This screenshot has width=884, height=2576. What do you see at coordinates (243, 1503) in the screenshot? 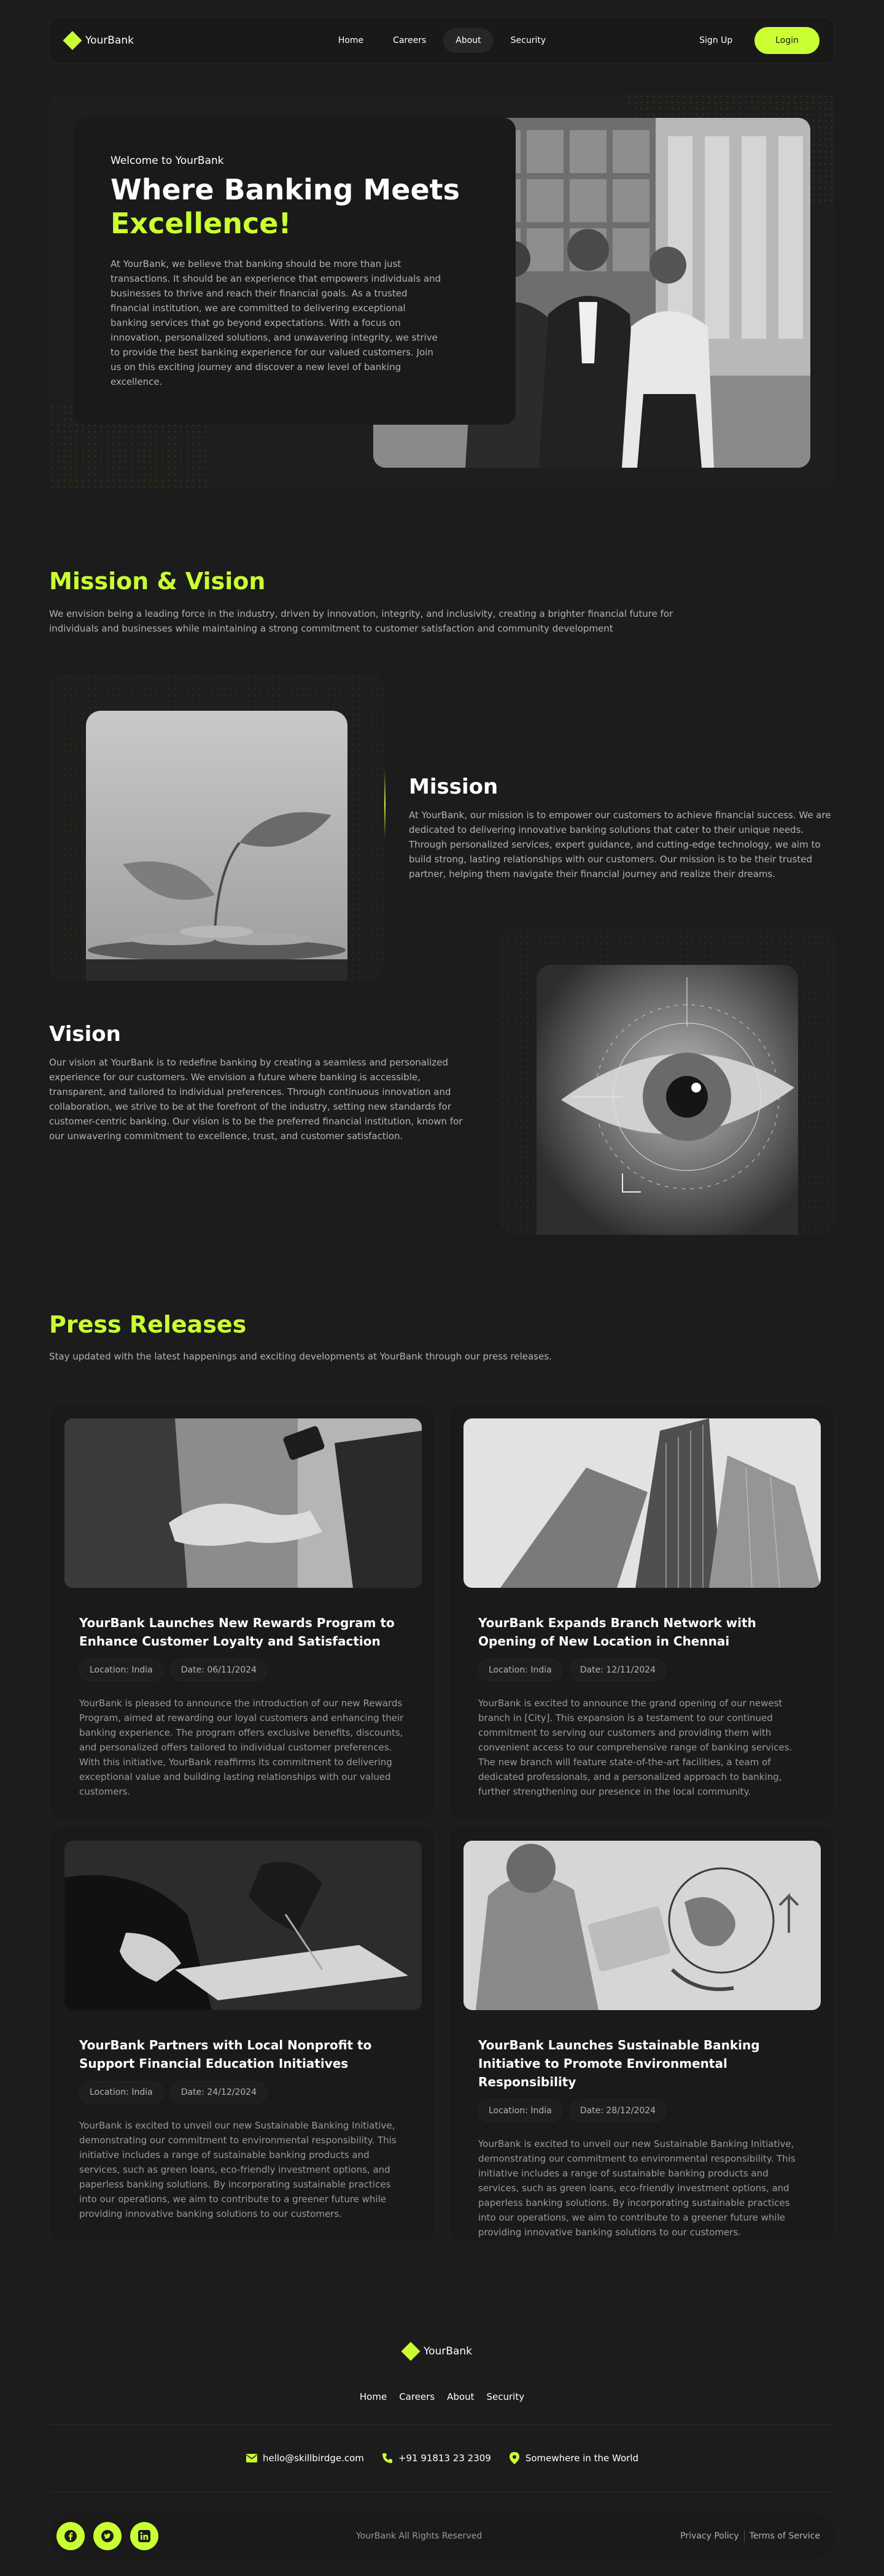
I see `handshake-photo` at bounding box center [243, 1503].